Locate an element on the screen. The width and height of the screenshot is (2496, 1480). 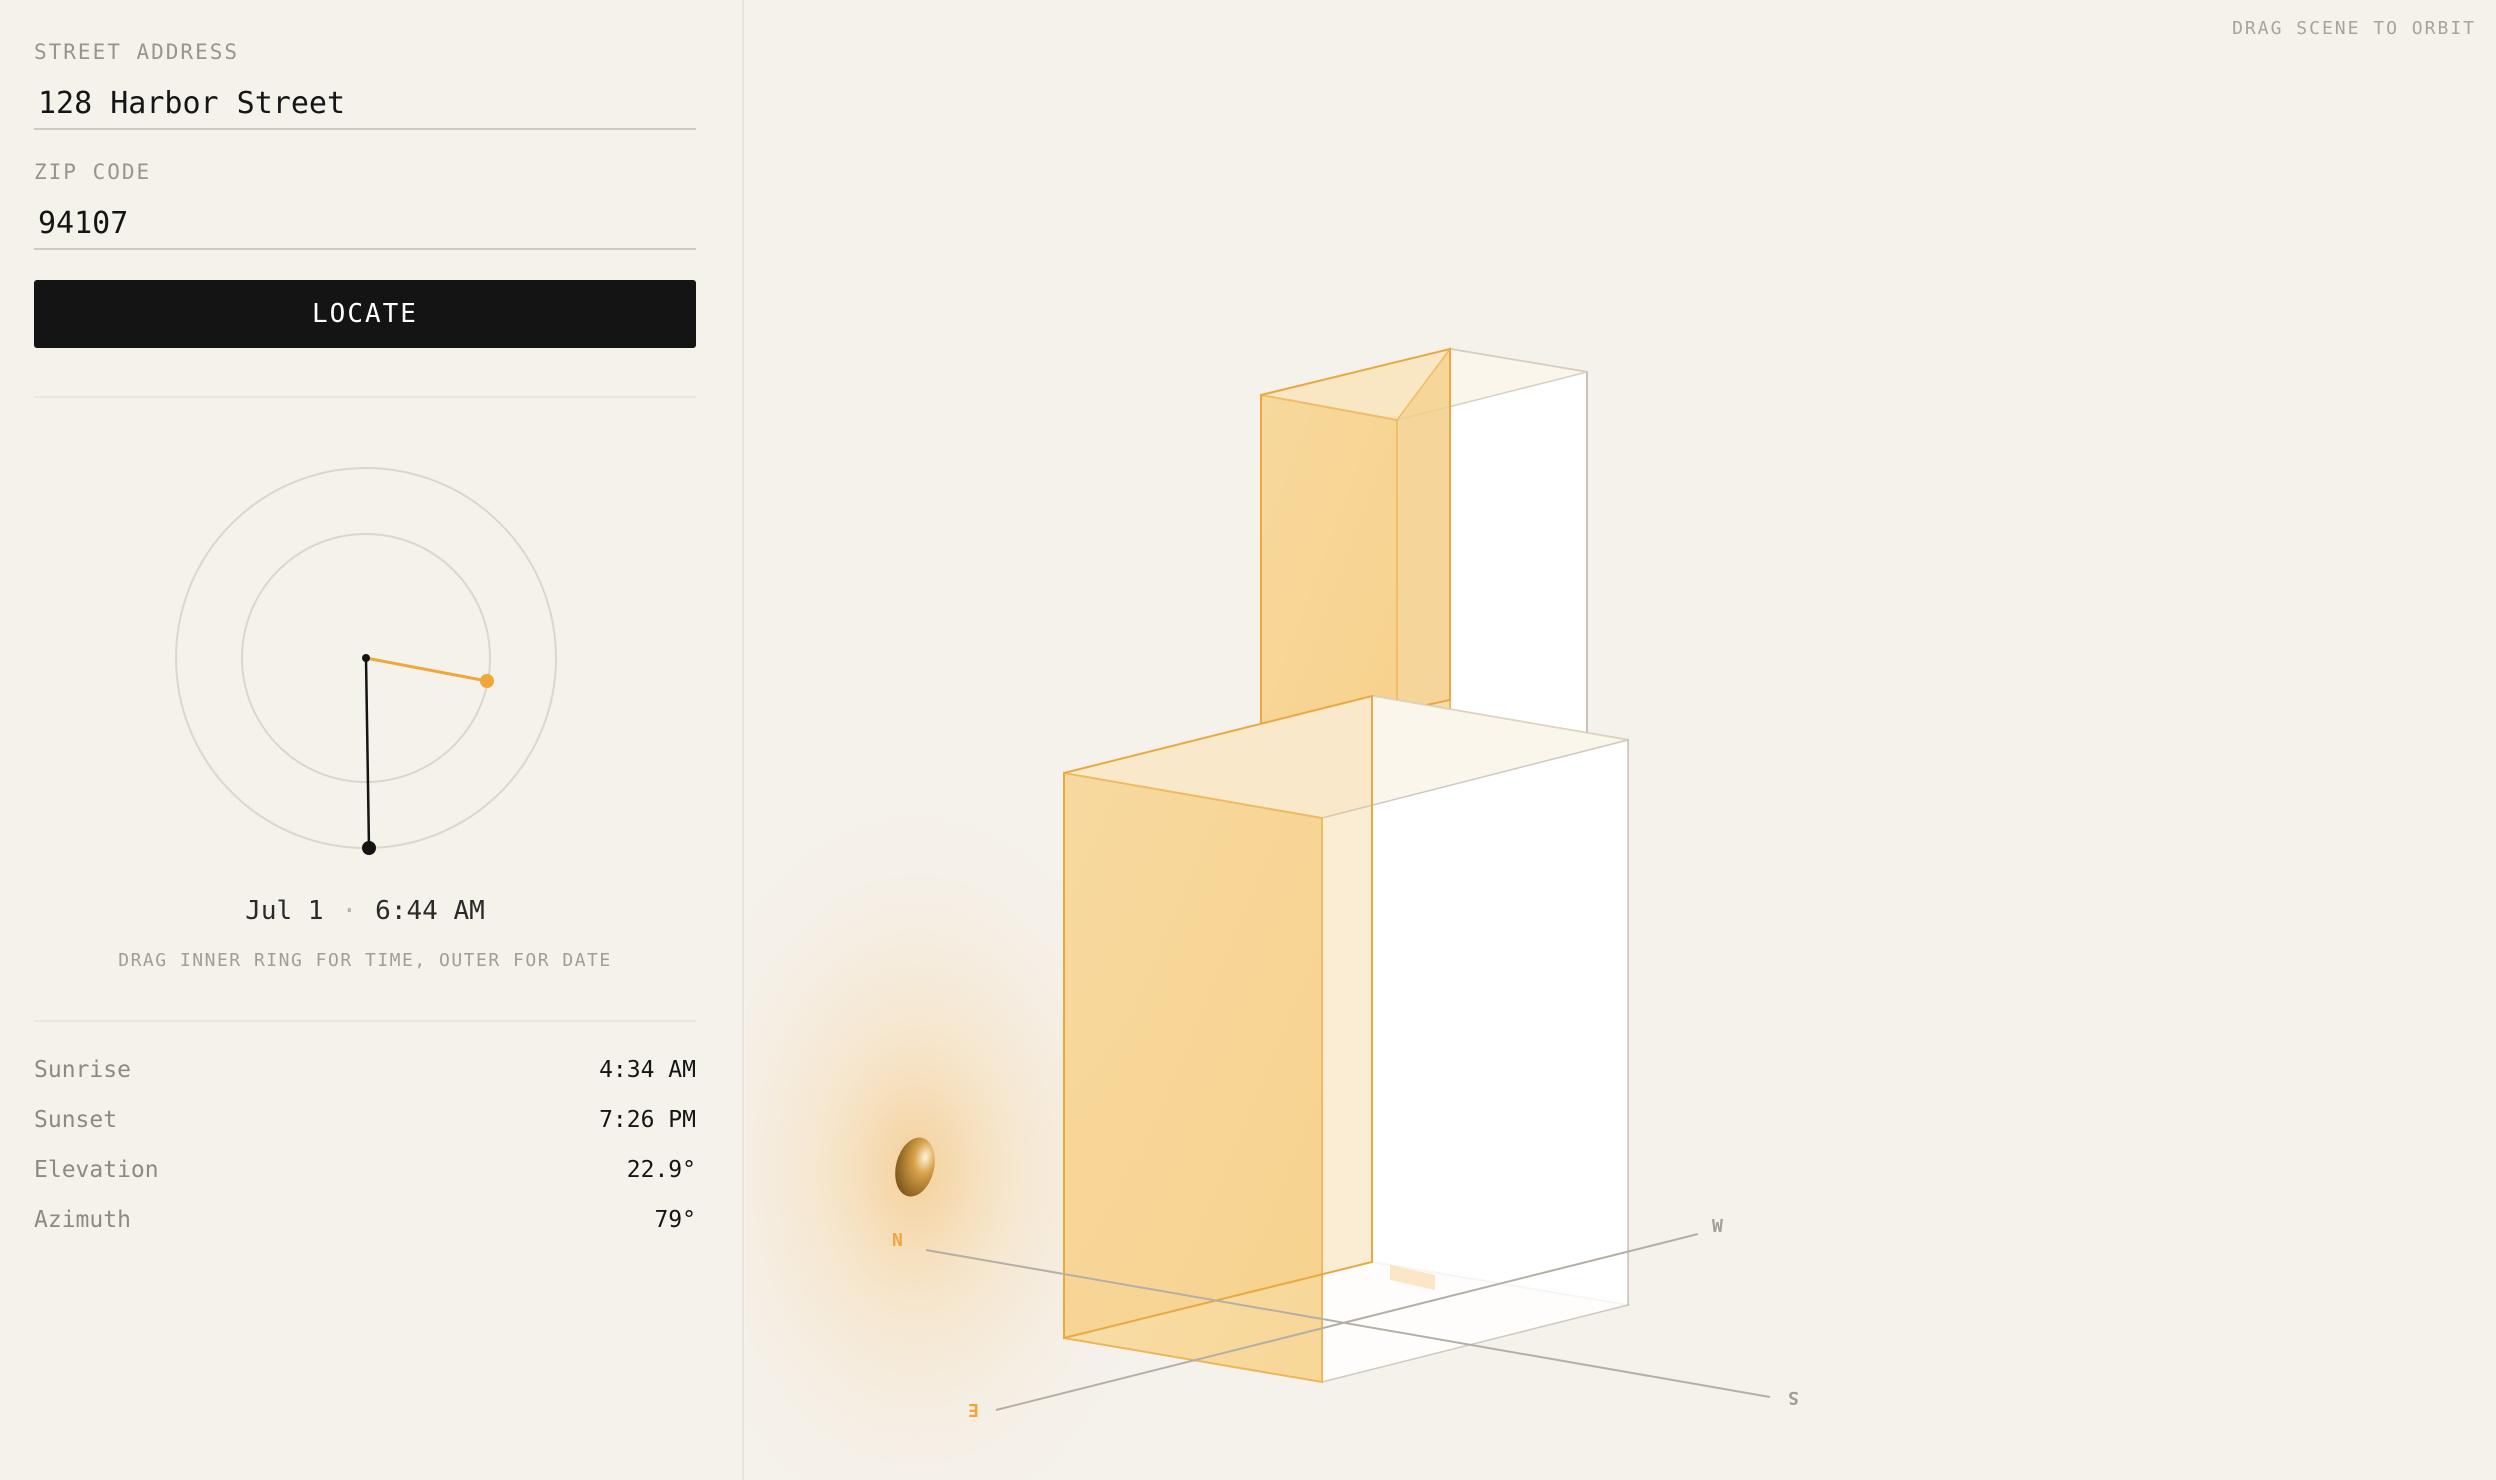
stat-value: 7:26 PM is located at coordinates (647, 1120).